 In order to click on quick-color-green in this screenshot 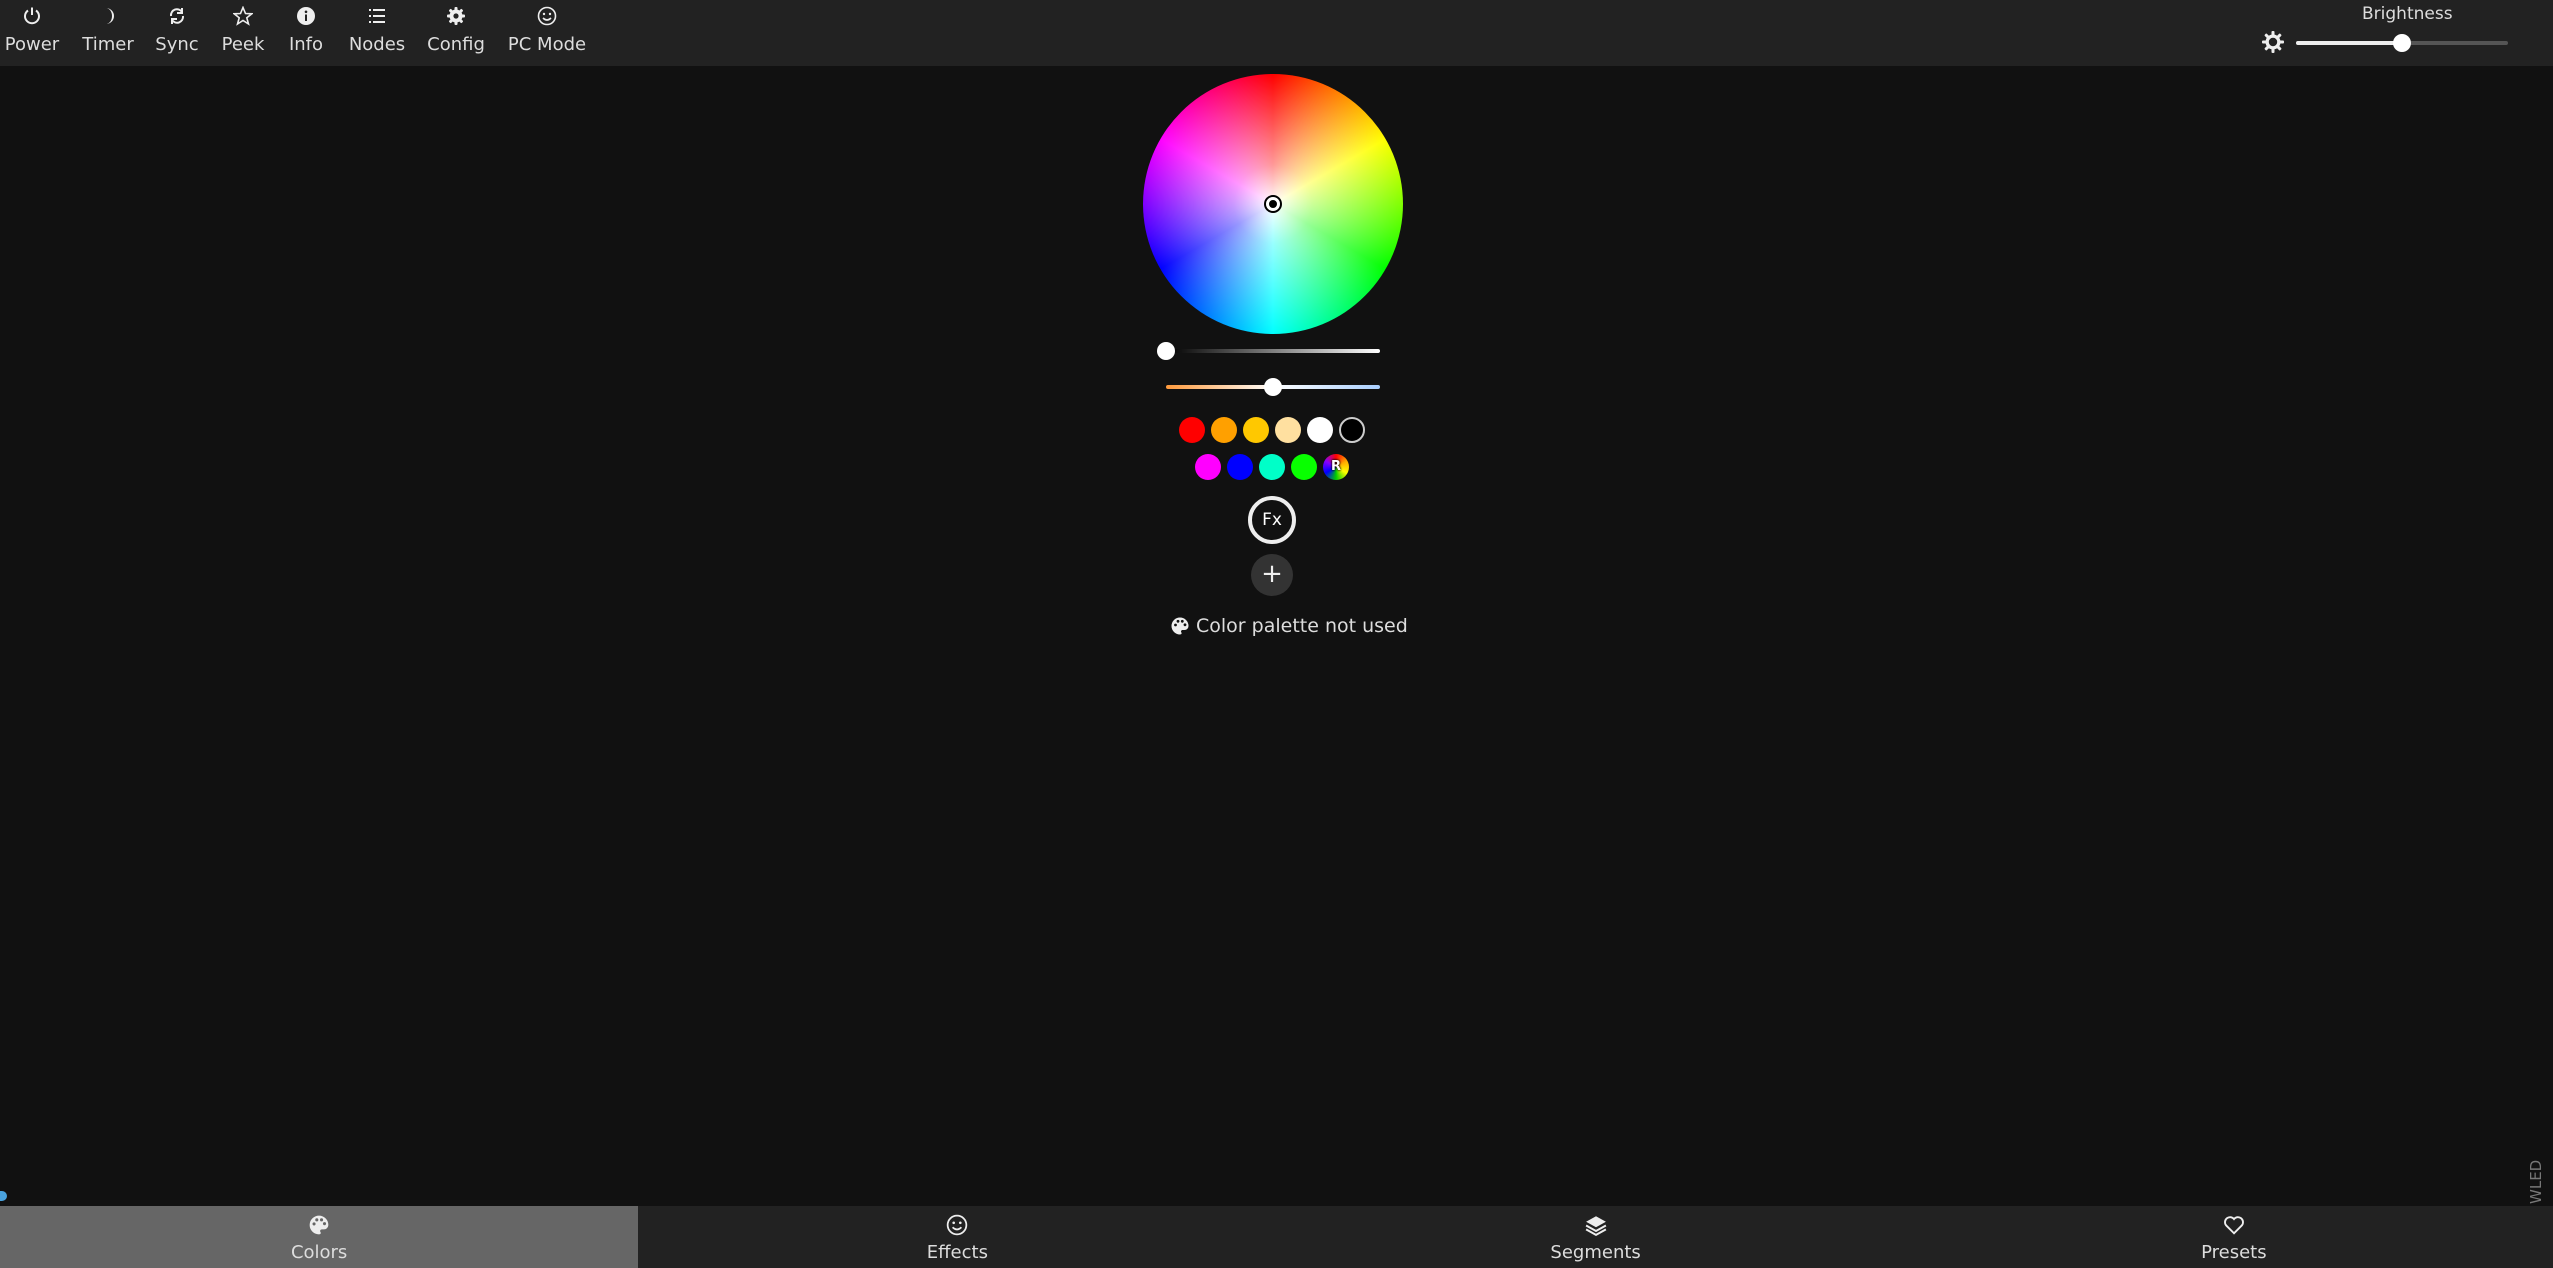, I will do `click(1304, 467)`.